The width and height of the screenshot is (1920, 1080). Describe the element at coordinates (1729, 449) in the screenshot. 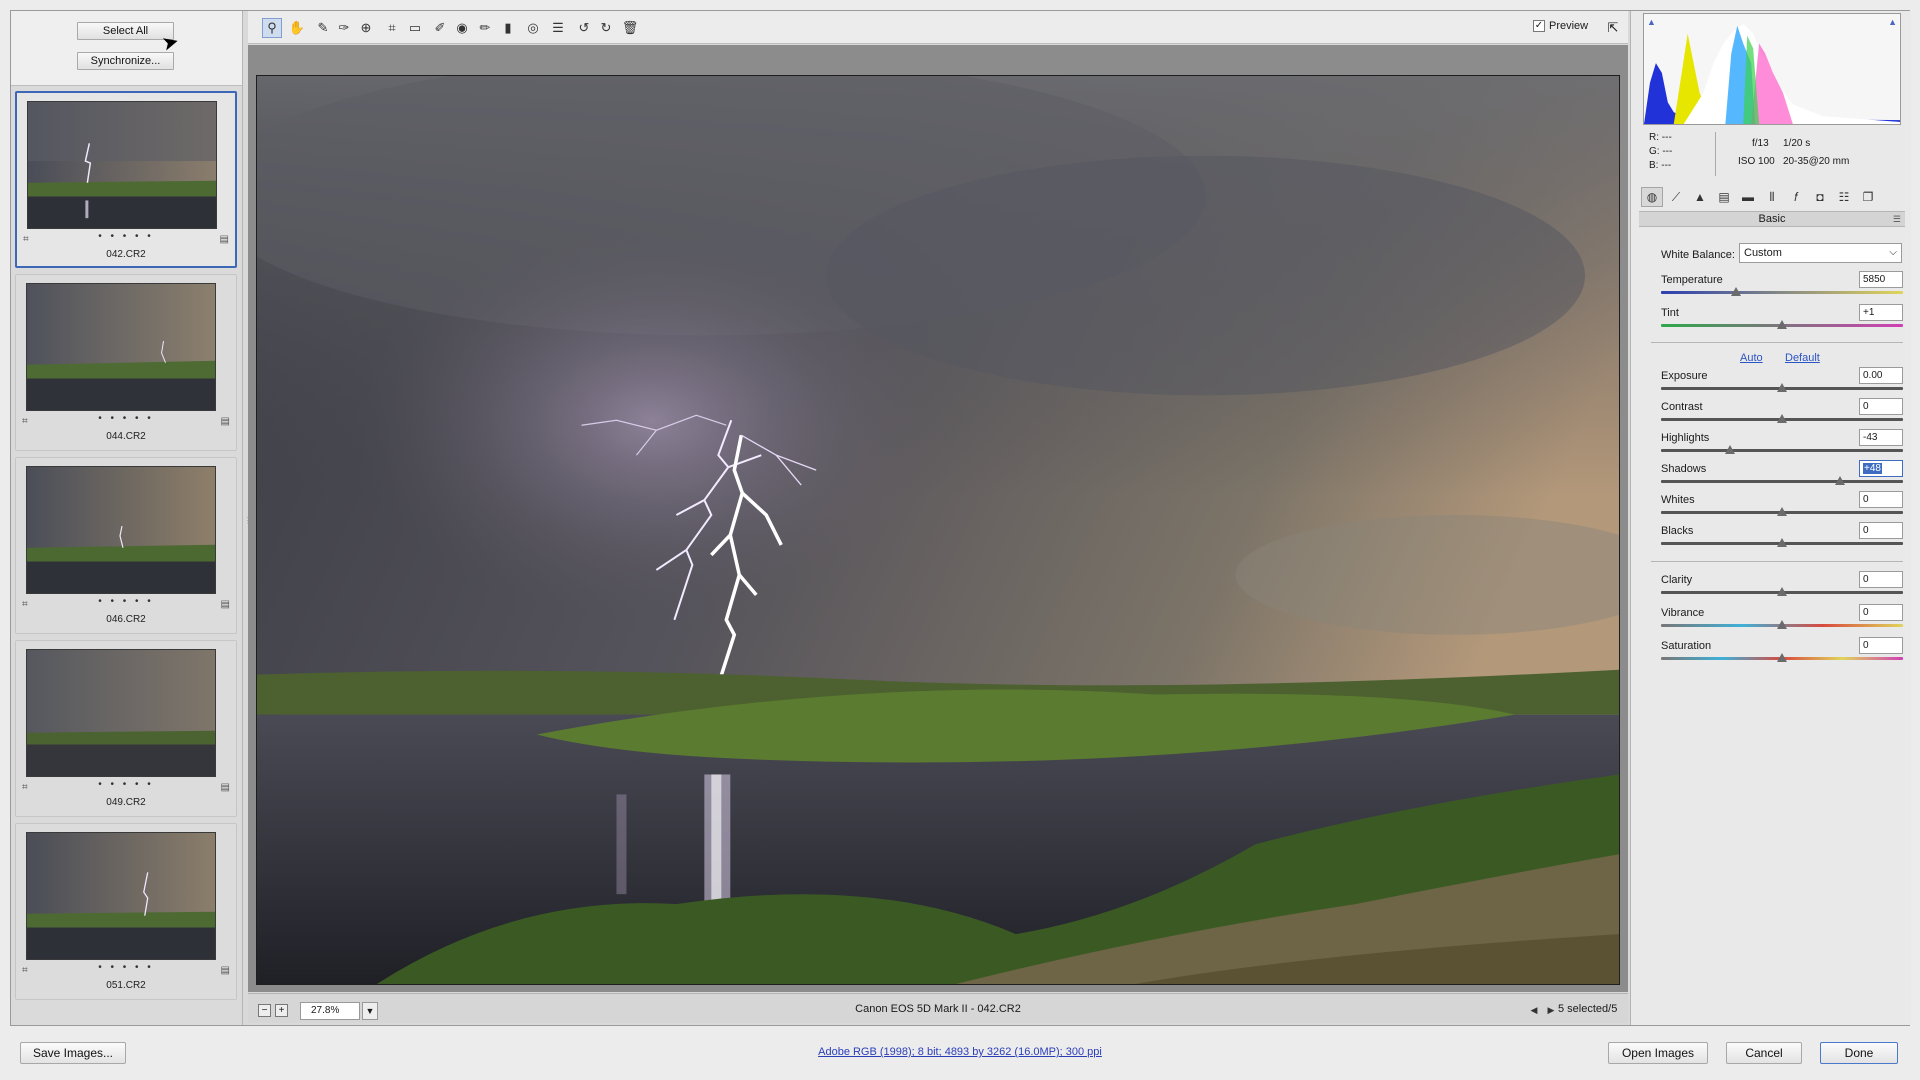

I see `highlights-handle` at that location.